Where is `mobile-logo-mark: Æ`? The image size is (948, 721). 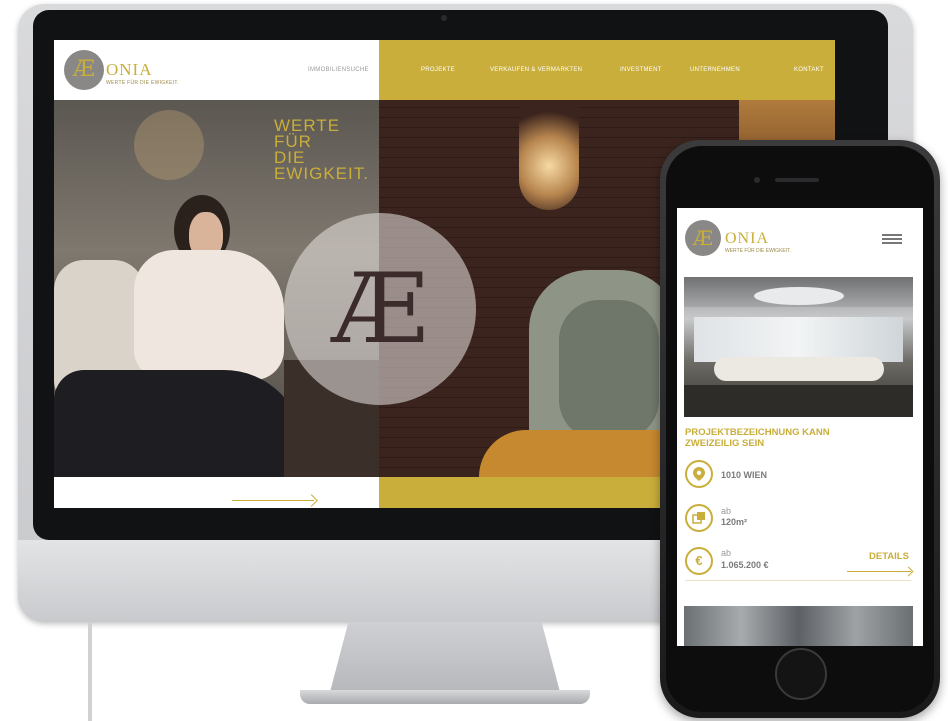 mobile-logo-mark: Æ is located at coordinates (703, 238).